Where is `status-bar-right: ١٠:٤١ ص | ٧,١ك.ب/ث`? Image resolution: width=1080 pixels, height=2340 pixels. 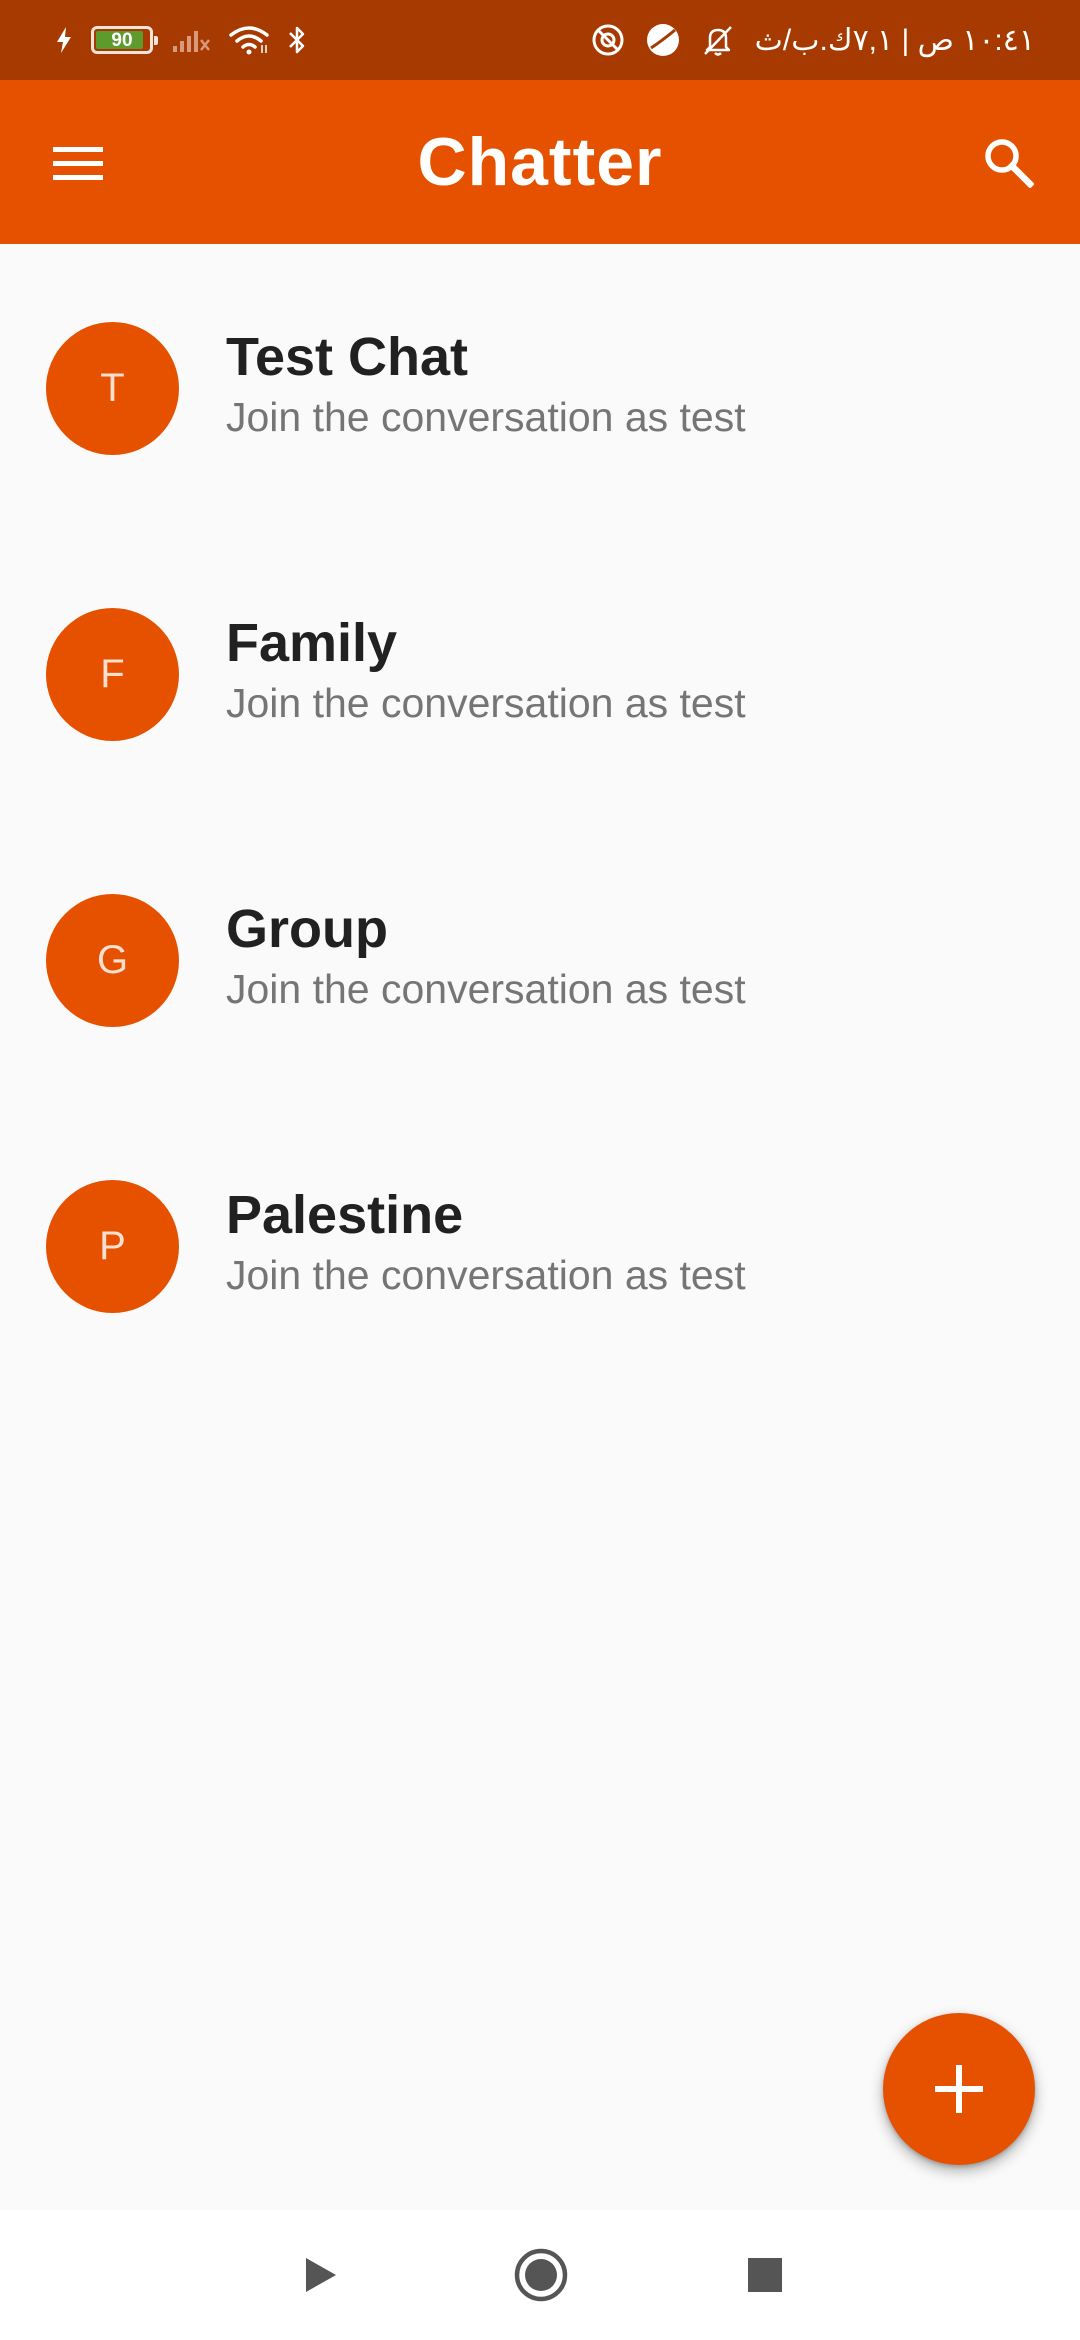 status-bar-right: ١٠:٤١ ص | ٧,١ك.ب/ث is located at coordinates (813, 40).